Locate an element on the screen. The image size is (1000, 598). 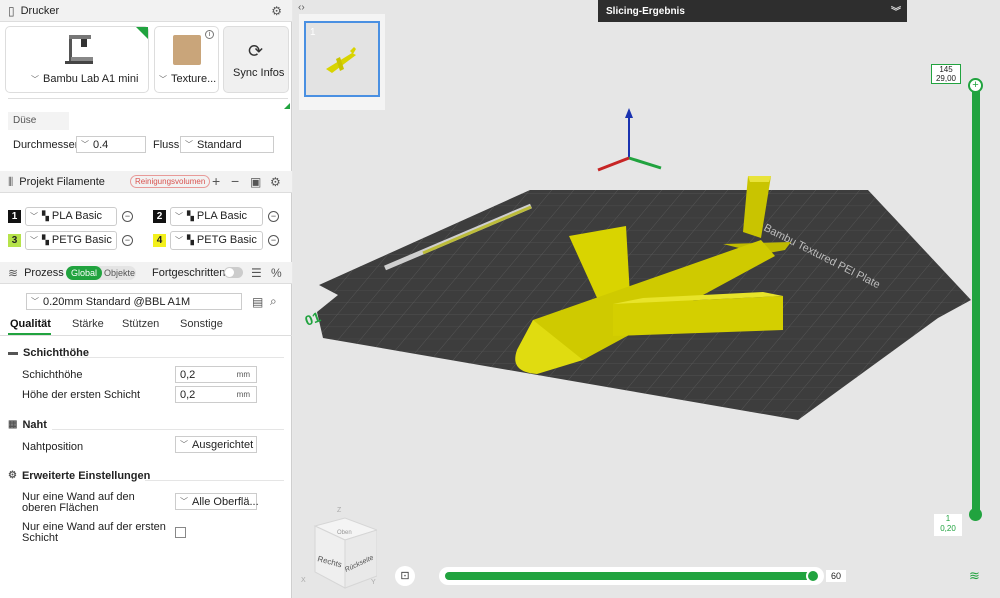
printer-name: Bambu Lab A1 mini is located at coordinates (91, 79).